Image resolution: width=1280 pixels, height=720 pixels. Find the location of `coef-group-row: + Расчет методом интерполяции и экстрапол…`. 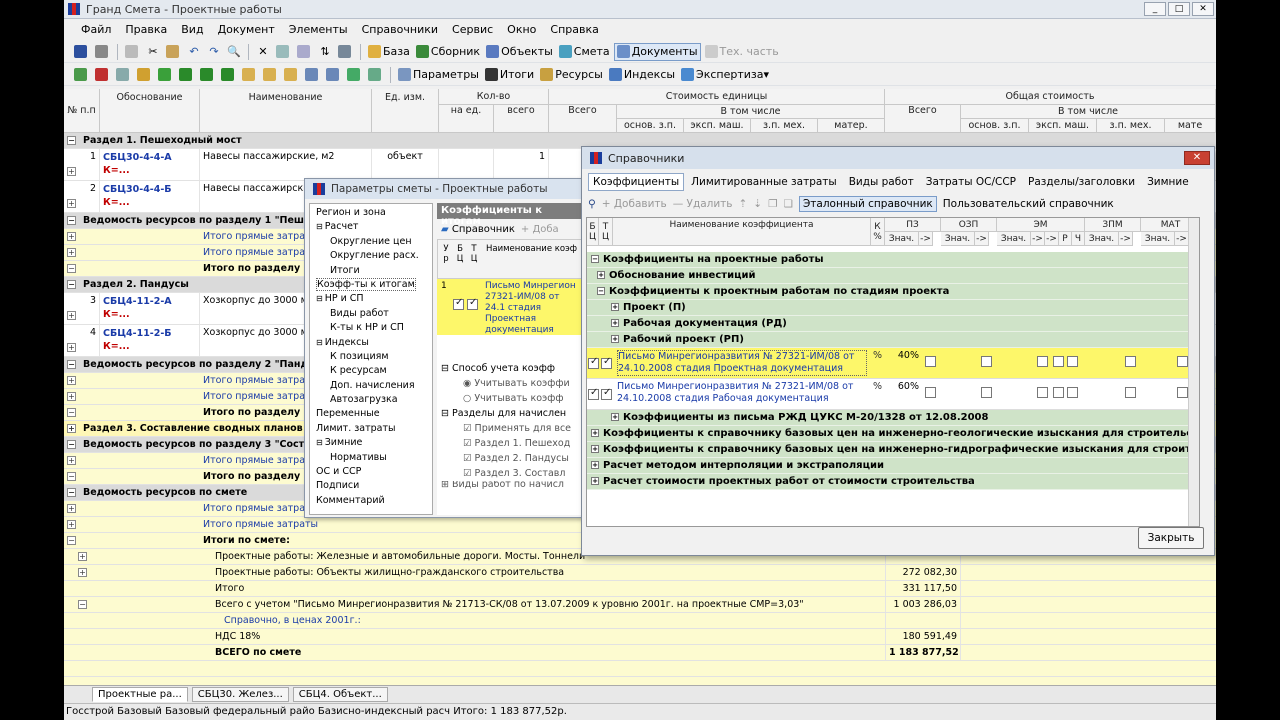

coef-group-row: + Расчет методом интерполяции и экстрапол… is located at coordinates (893, 466).